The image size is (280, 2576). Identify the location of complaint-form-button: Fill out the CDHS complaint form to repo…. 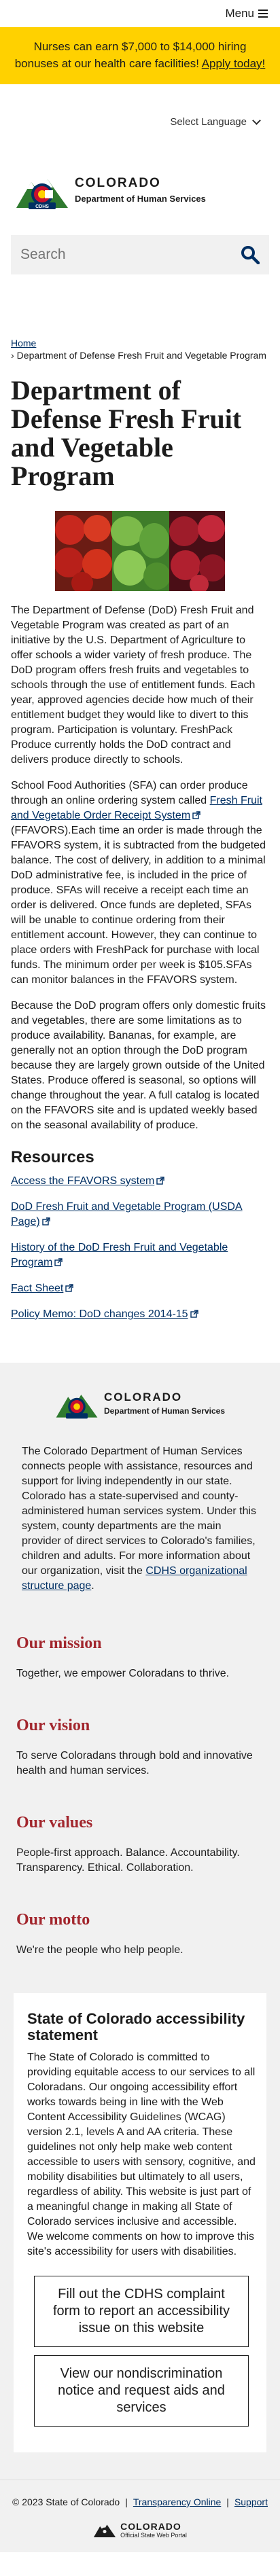
(142, 2312).